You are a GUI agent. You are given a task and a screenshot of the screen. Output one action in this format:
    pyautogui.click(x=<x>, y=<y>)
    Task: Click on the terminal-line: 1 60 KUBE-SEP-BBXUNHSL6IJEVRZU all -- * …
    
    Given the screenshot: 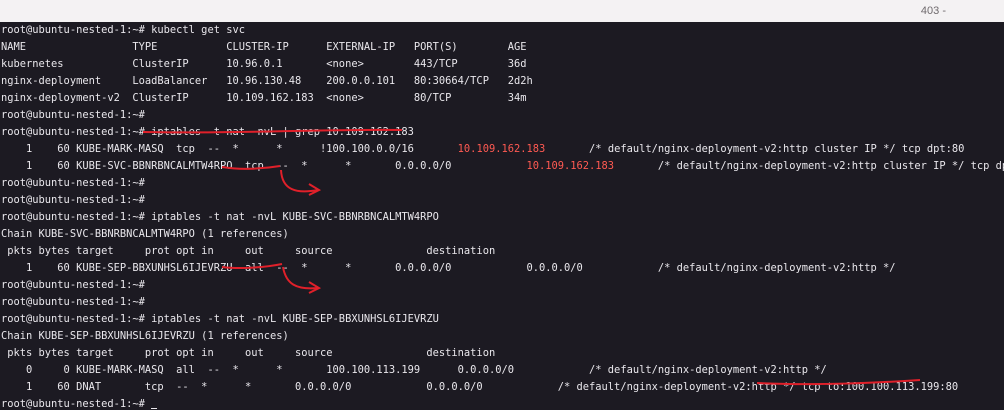 What is the action you would take?
    pyautogui.click(x=448, y=268)
    